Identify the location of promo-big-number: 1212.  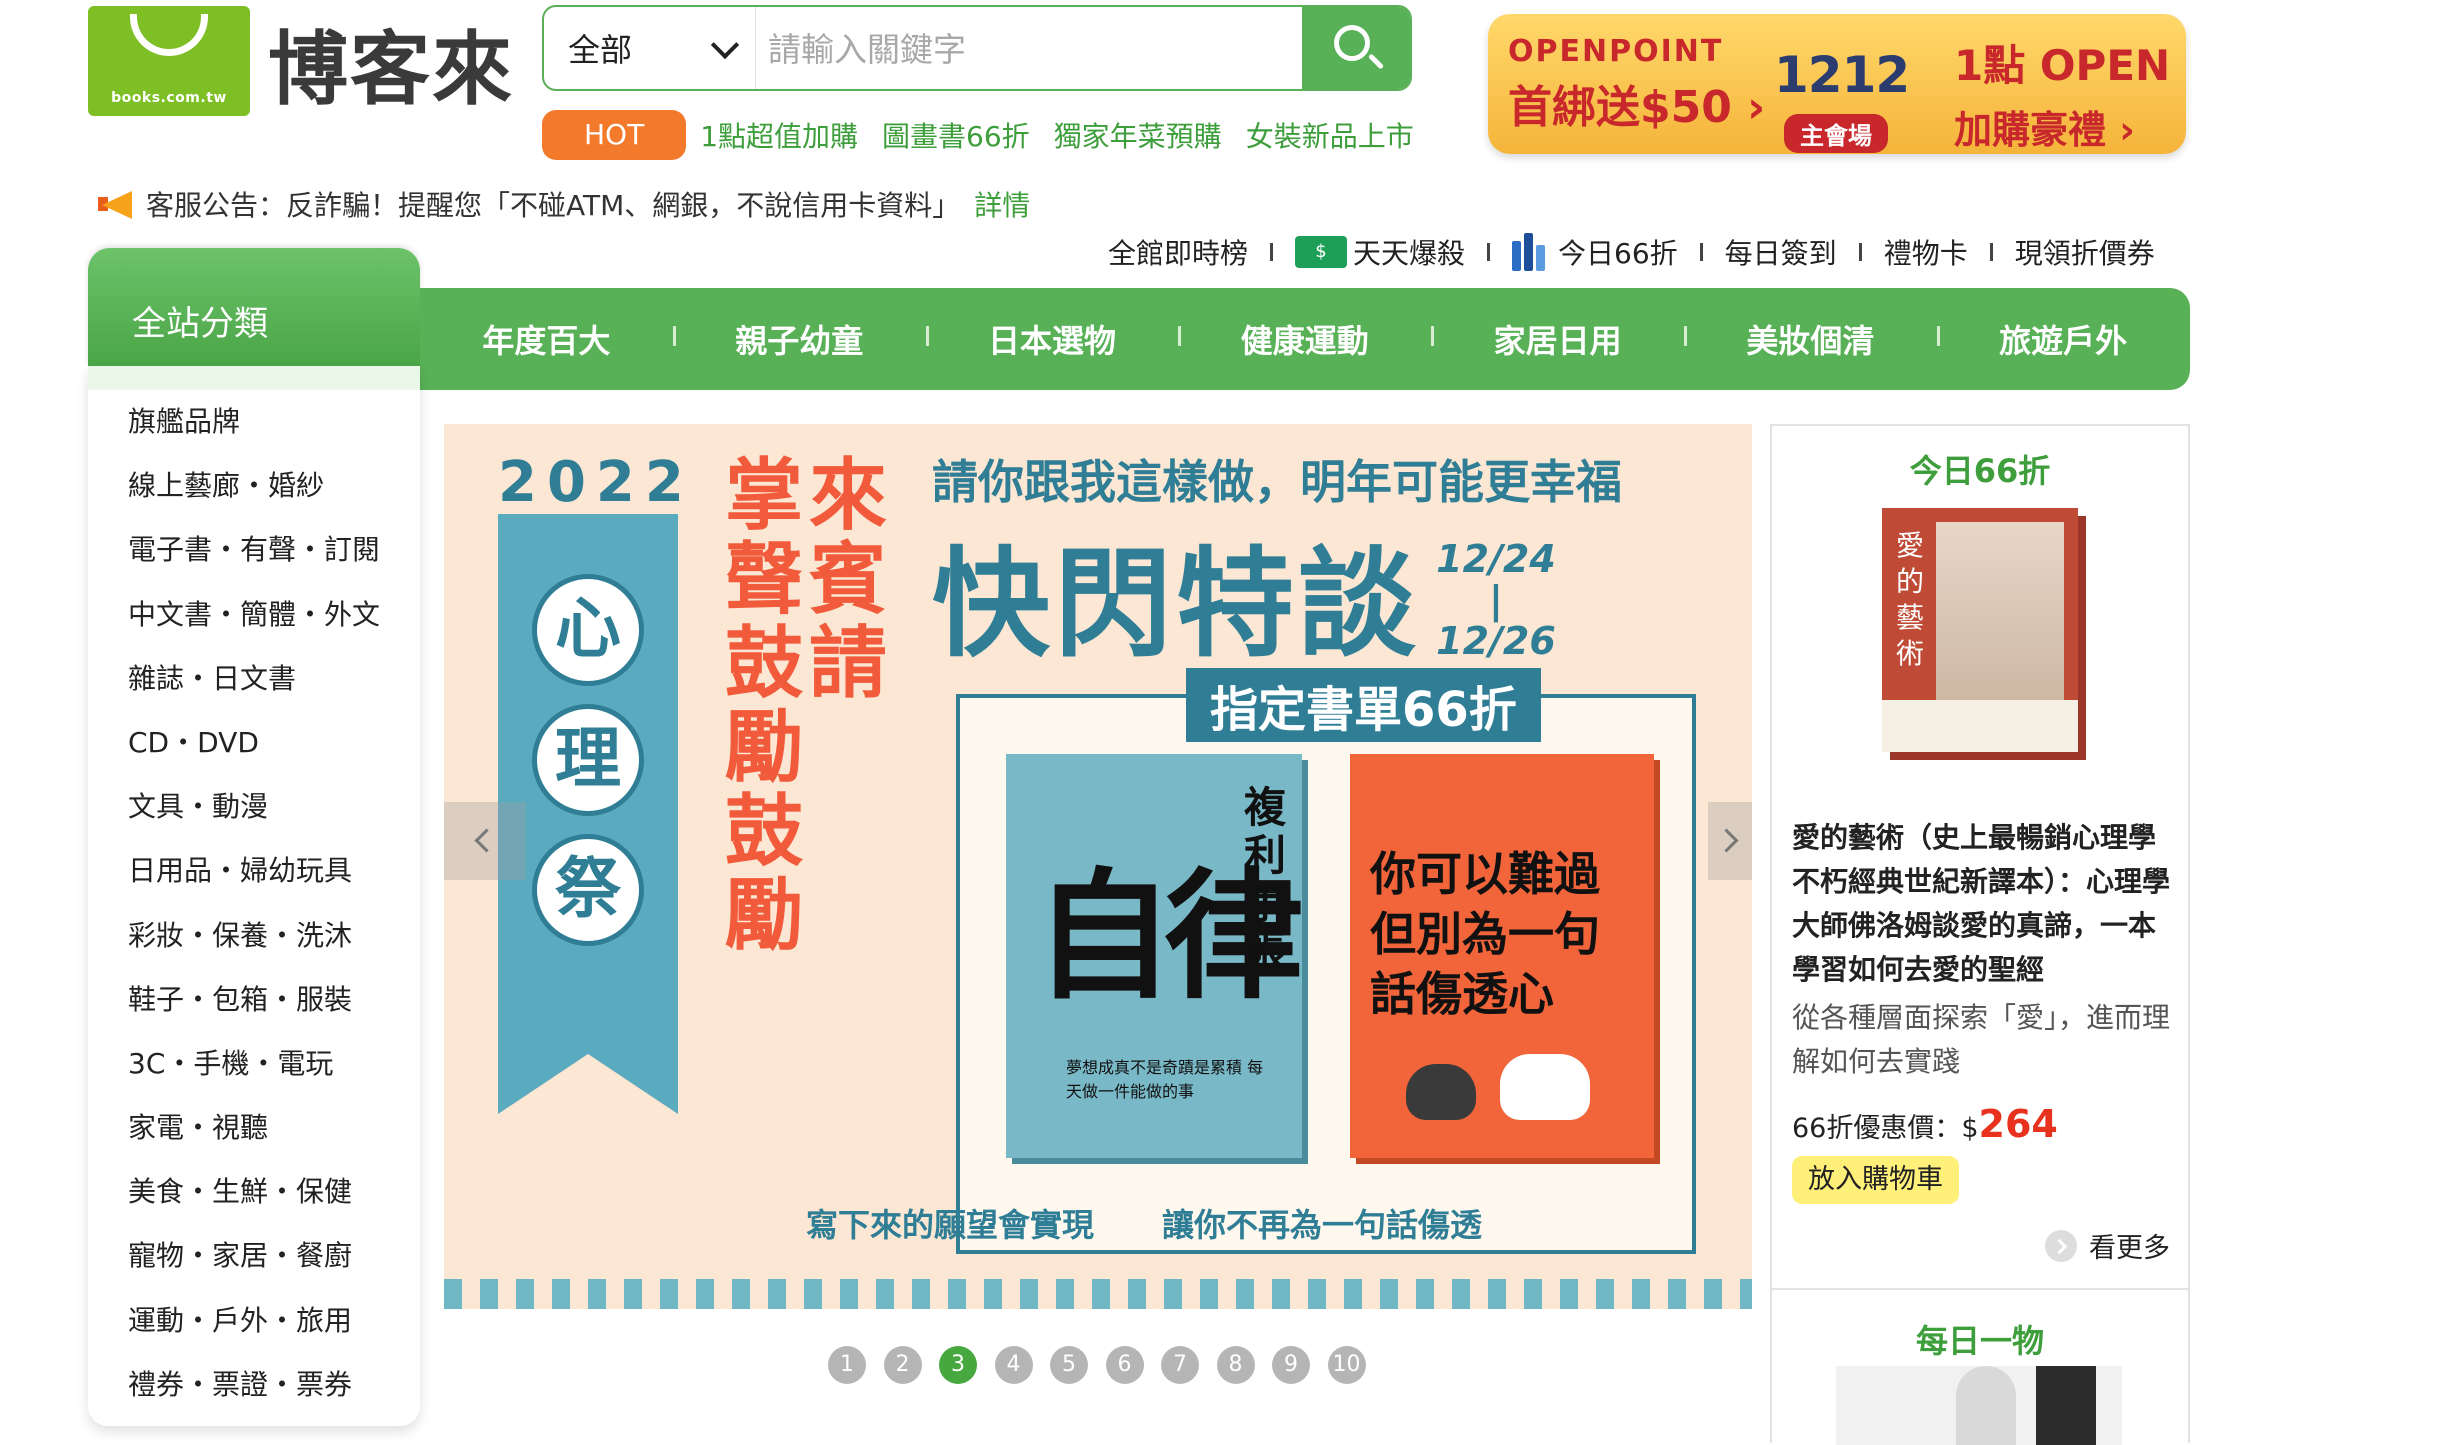
(1842, 75).